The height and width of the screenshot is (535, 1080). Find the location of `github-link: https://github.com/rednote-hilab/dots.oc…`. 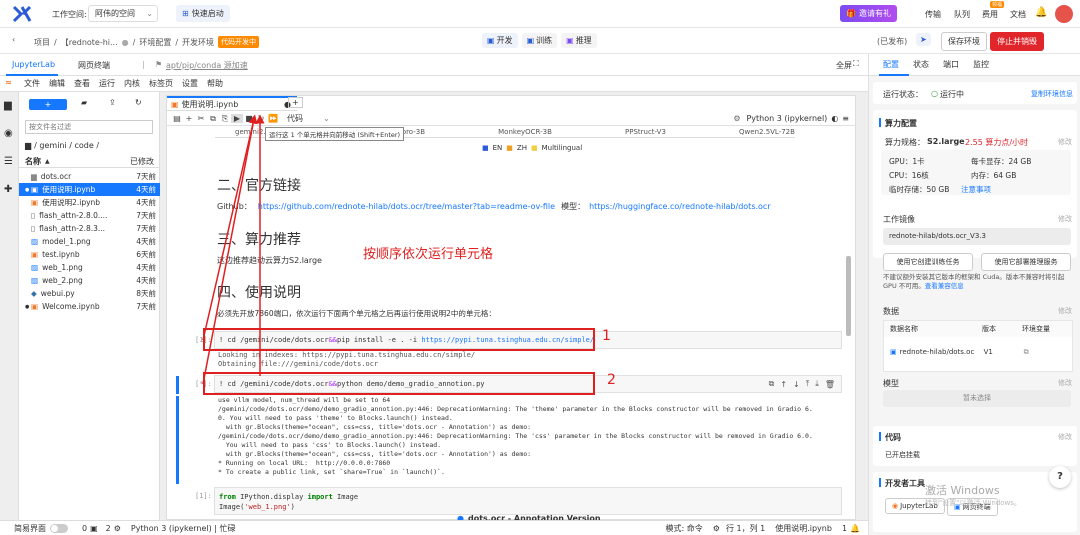

github-link: https://github.com/rednote-hilab/dots.oc… is located at coordinates (406, 206).